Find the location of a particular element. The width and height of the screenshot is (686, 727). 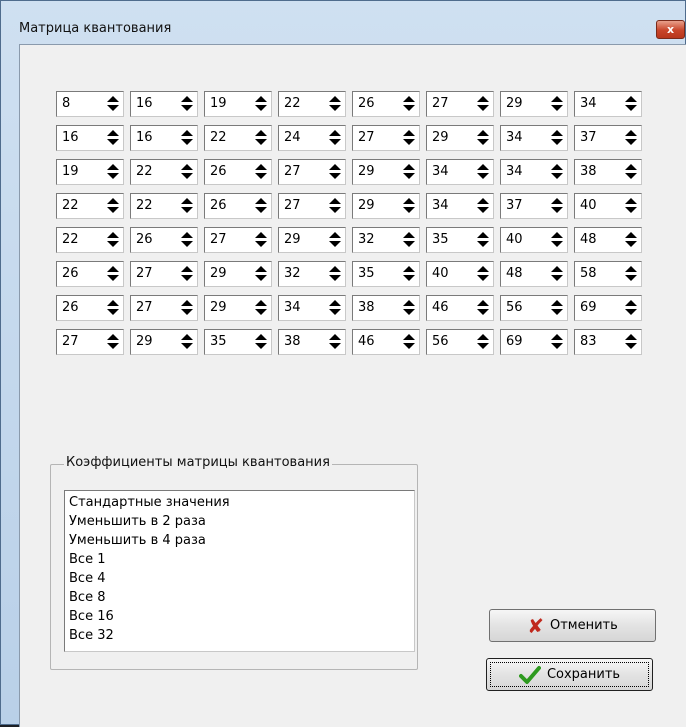

save-button: Сохранить is located at coordinates (569, 674).